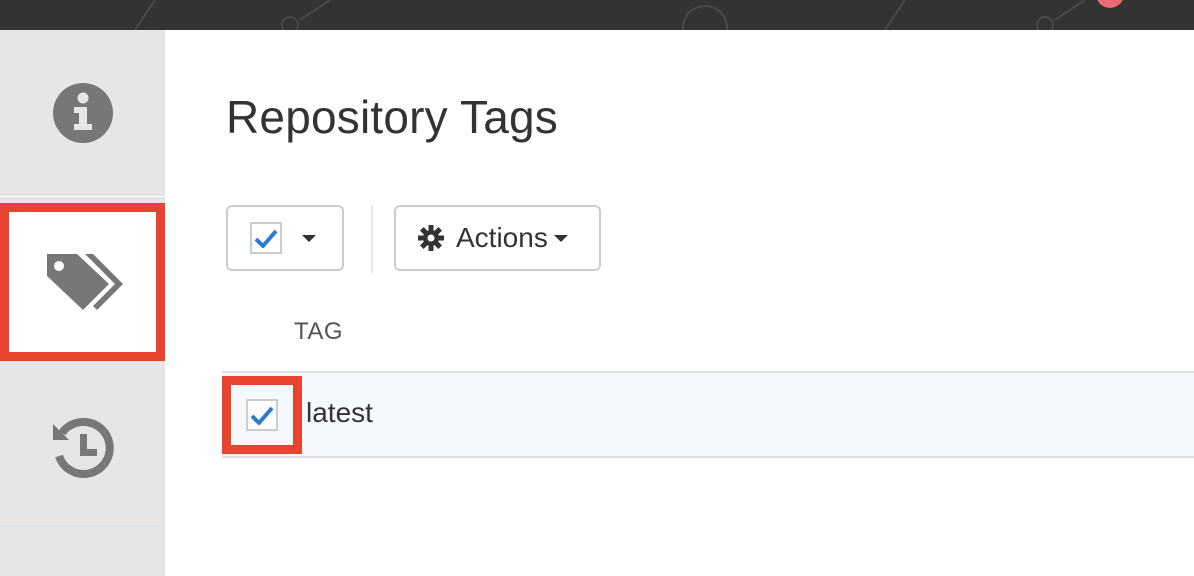 The height and width of the screenshot is (576, 1194). I want to click on sidebar-item-tags, so click(82, 282).